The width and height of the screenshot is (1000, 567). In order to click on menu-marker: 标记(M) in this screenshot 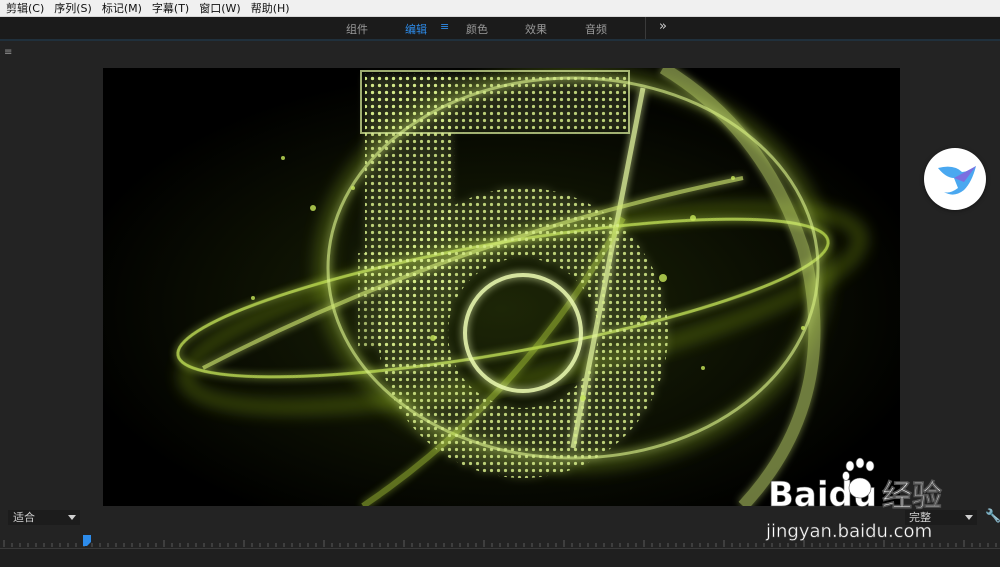, I will do `click(121, 8)`.